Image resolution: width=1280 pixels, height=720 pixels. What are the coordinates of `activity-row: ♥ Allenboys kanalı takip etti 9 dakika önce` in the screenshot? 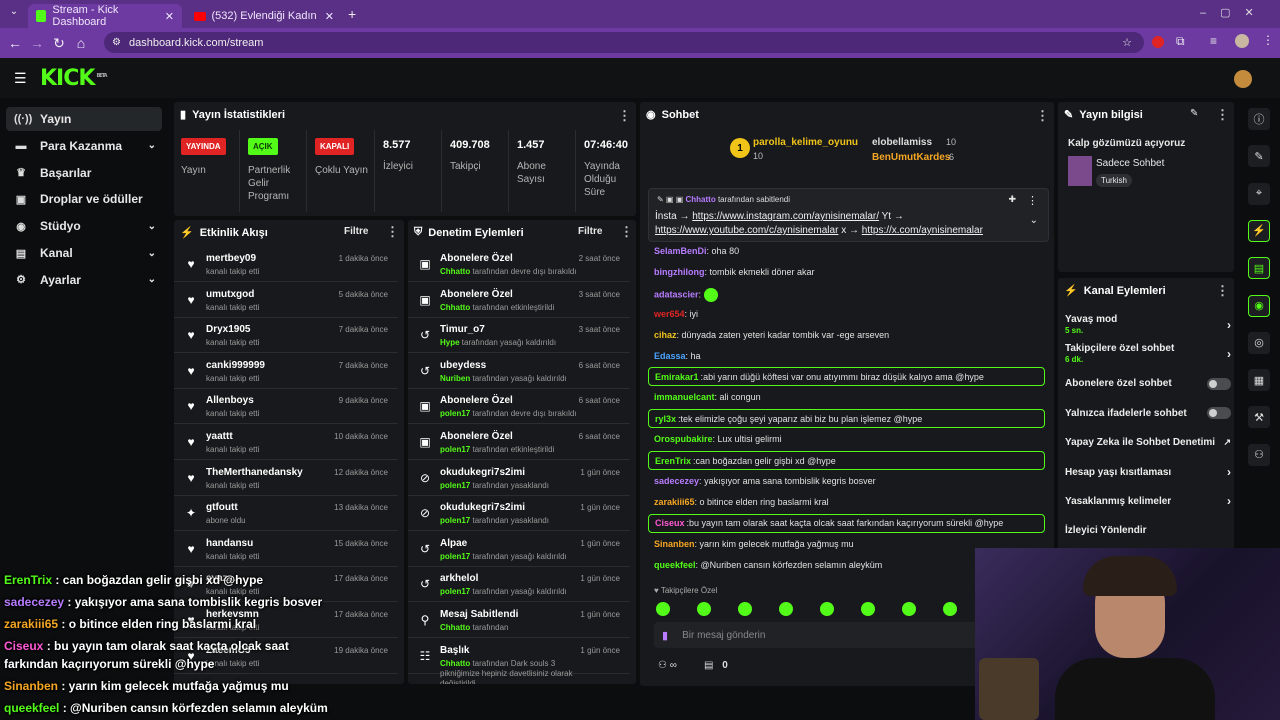 It's located at (286, 407).